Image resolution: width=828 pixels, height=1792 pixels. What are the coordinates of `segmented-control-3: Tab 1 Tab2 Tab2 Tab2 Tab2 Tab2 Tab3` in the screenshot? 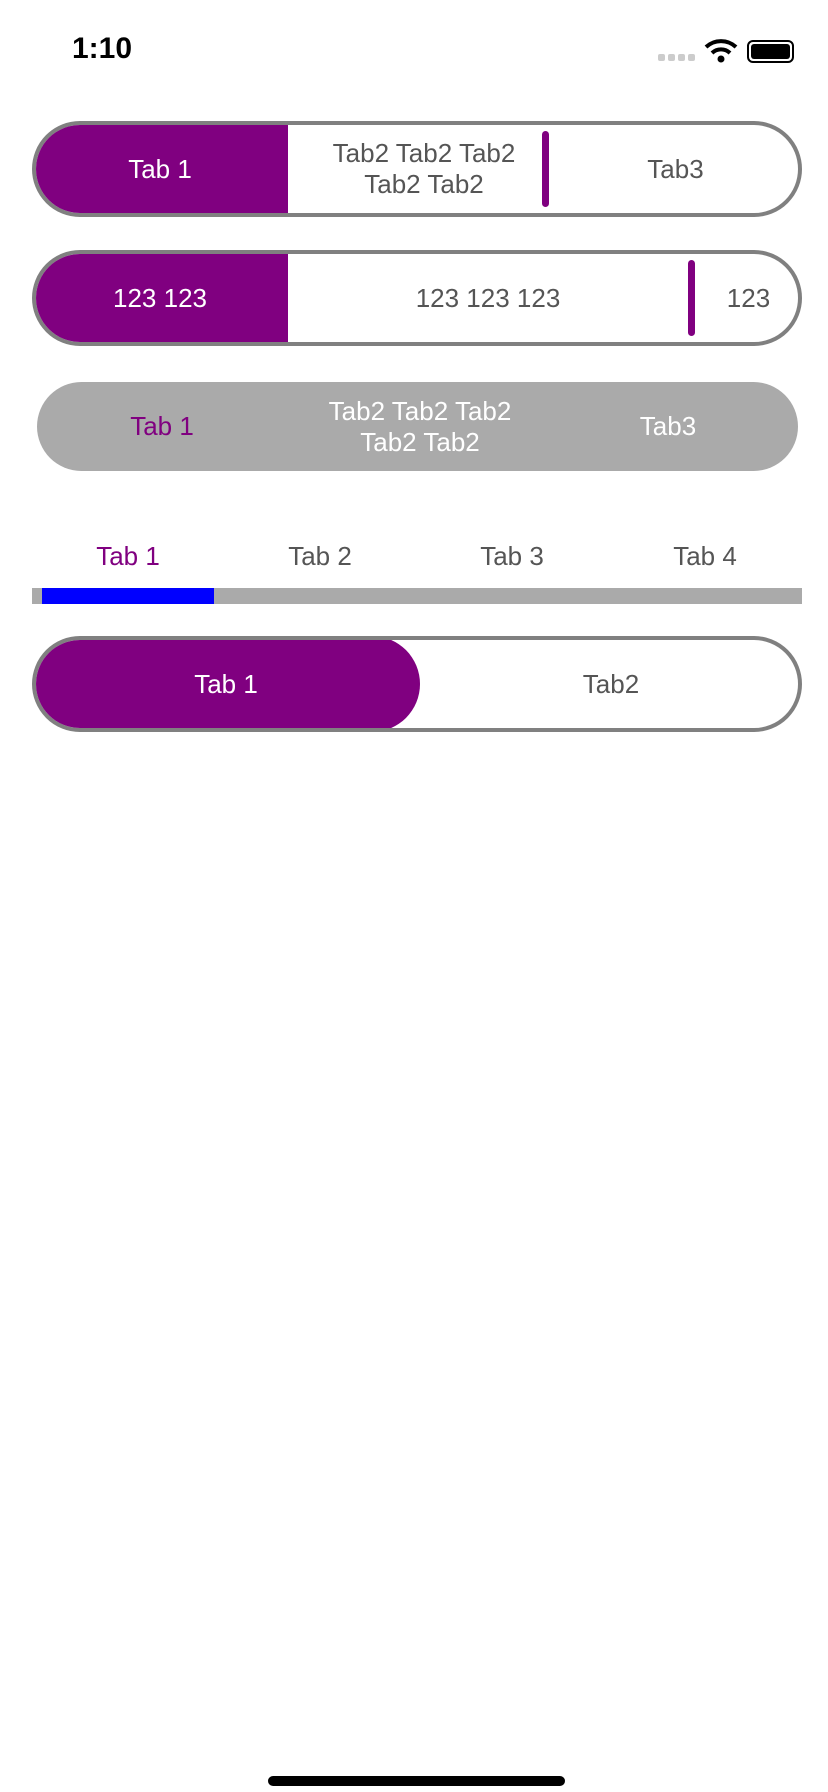 It's located at (417, 426).